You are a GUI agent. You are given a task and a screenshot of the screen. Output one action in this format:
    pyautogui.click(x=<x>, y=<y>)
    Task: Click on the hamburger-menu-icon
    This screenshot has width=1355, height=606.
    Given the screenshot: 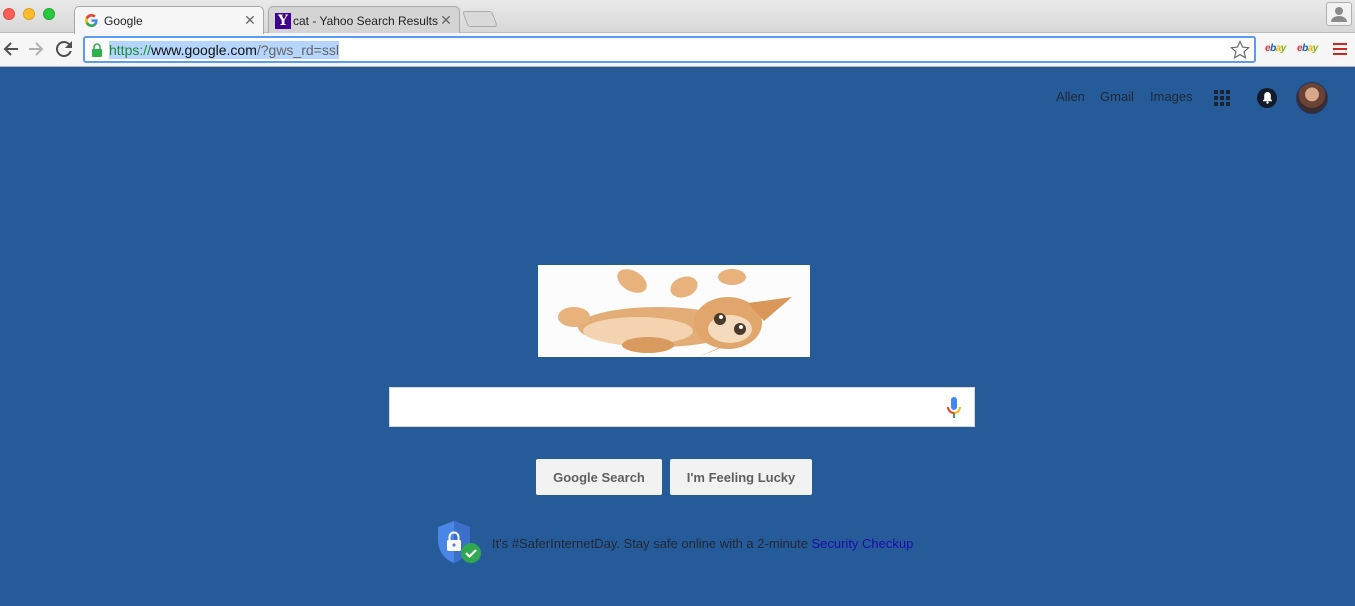 What is the action you would take?
    pyautogui.click(x=1340, y=49)
    